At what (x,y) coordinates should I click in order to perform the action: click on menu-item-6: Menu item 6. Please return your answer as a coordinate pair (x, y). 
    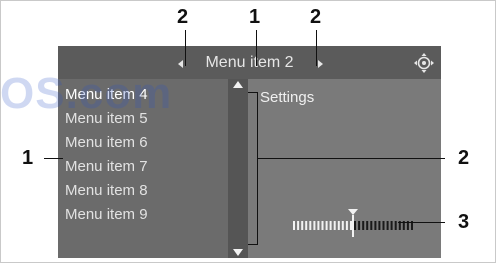
    Looking at the image, I should click on (145, 143).